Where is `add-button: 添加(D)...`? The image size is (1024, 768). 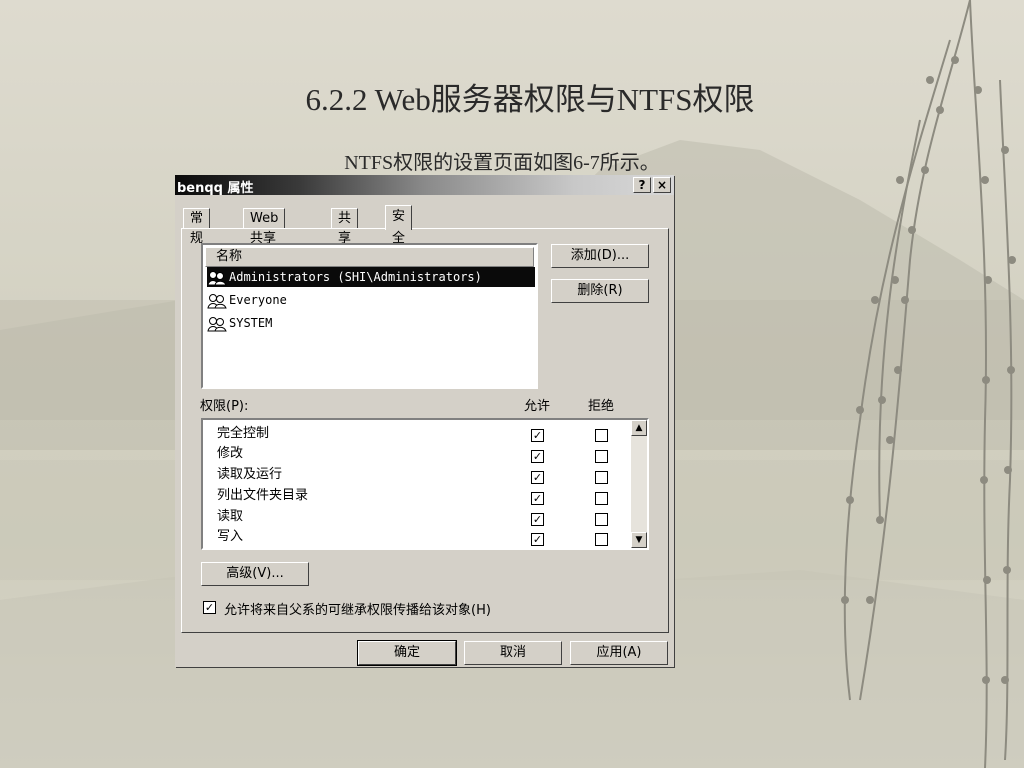 add-button: 添加(D)... is located at coordinates (600, 256).